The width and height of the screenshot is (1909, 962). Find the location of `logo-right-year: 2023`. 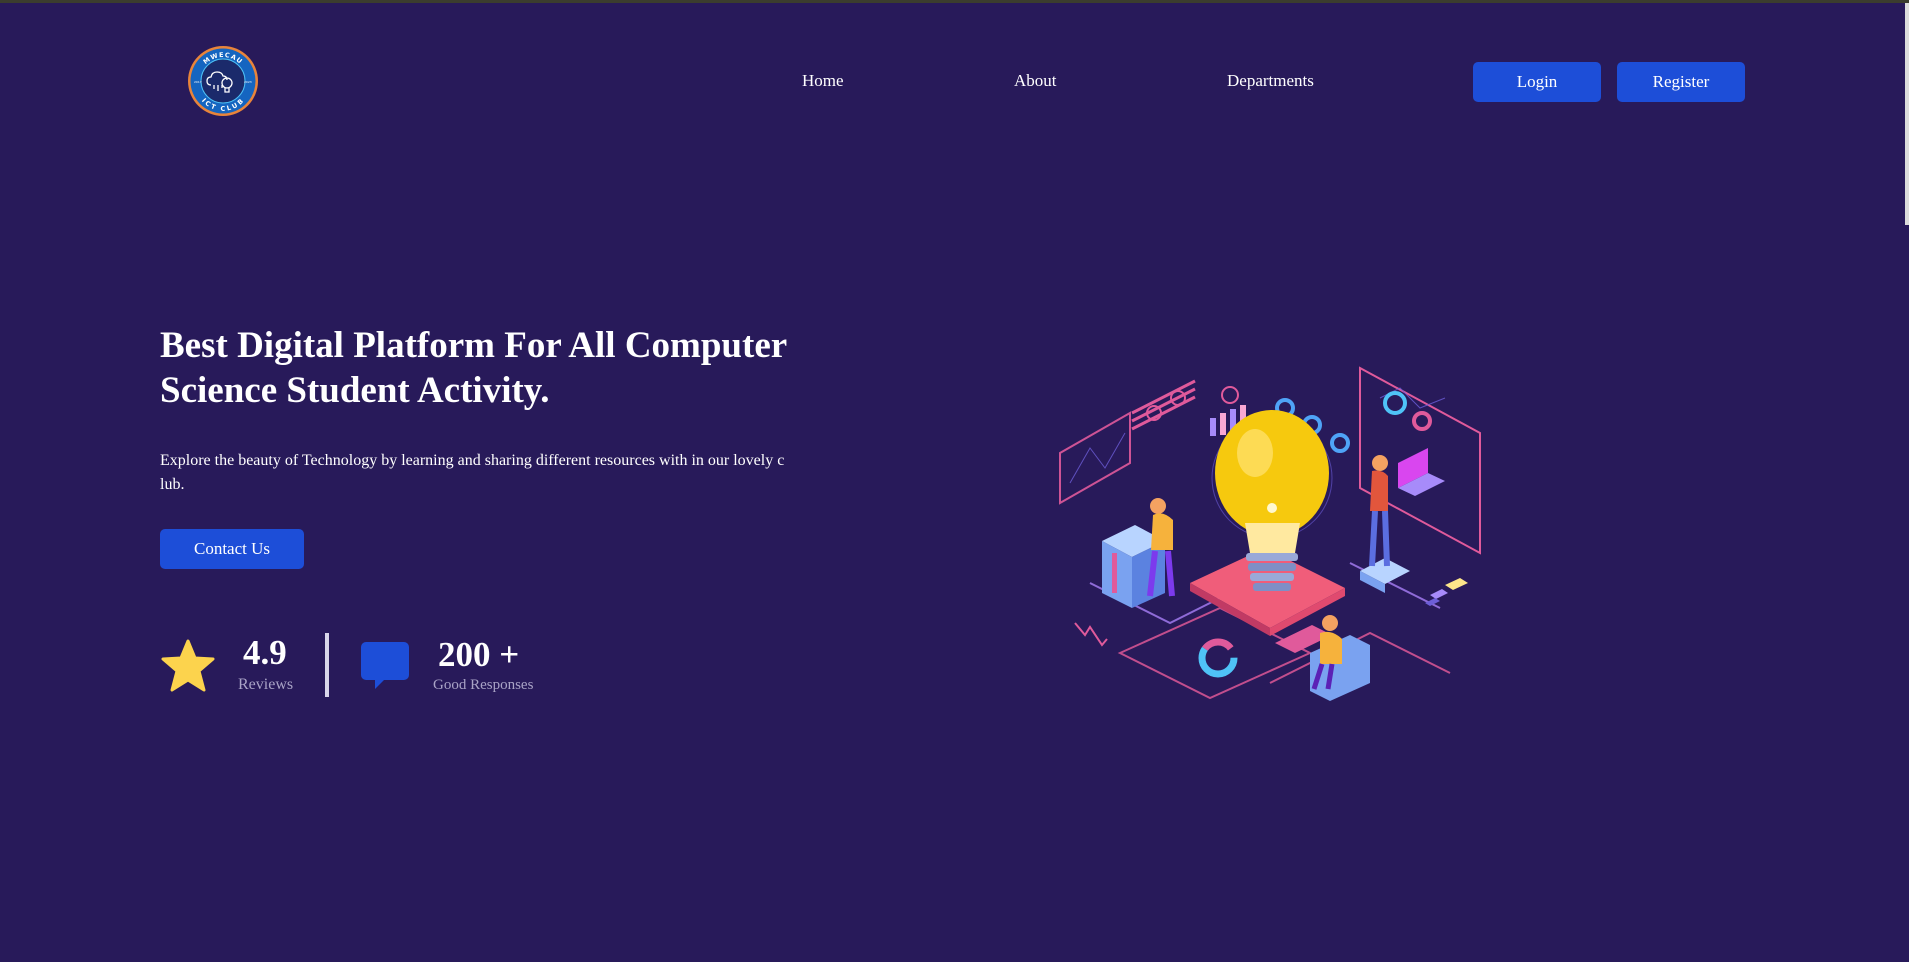

logo-right-year: 2023 is located at coordinates (248, 82).